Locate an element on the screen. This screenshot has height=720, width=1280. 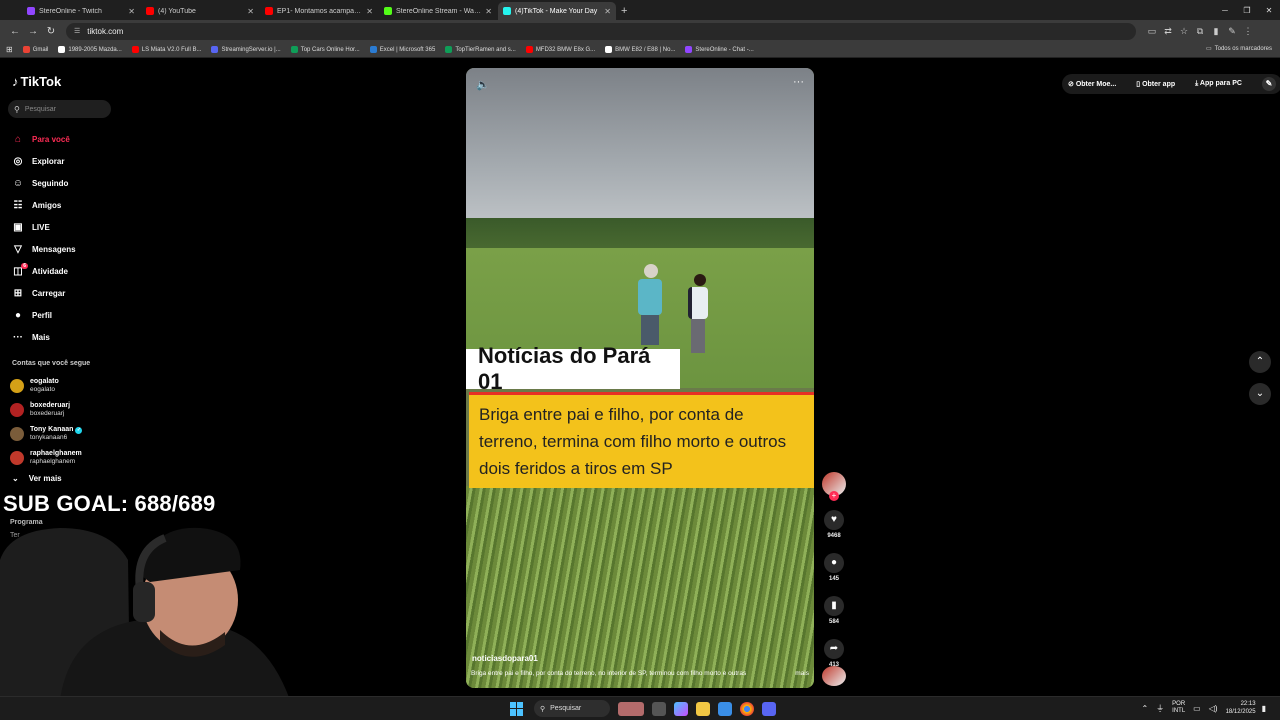
volume-icon: ◁) is located at coordinates (1213, 708).